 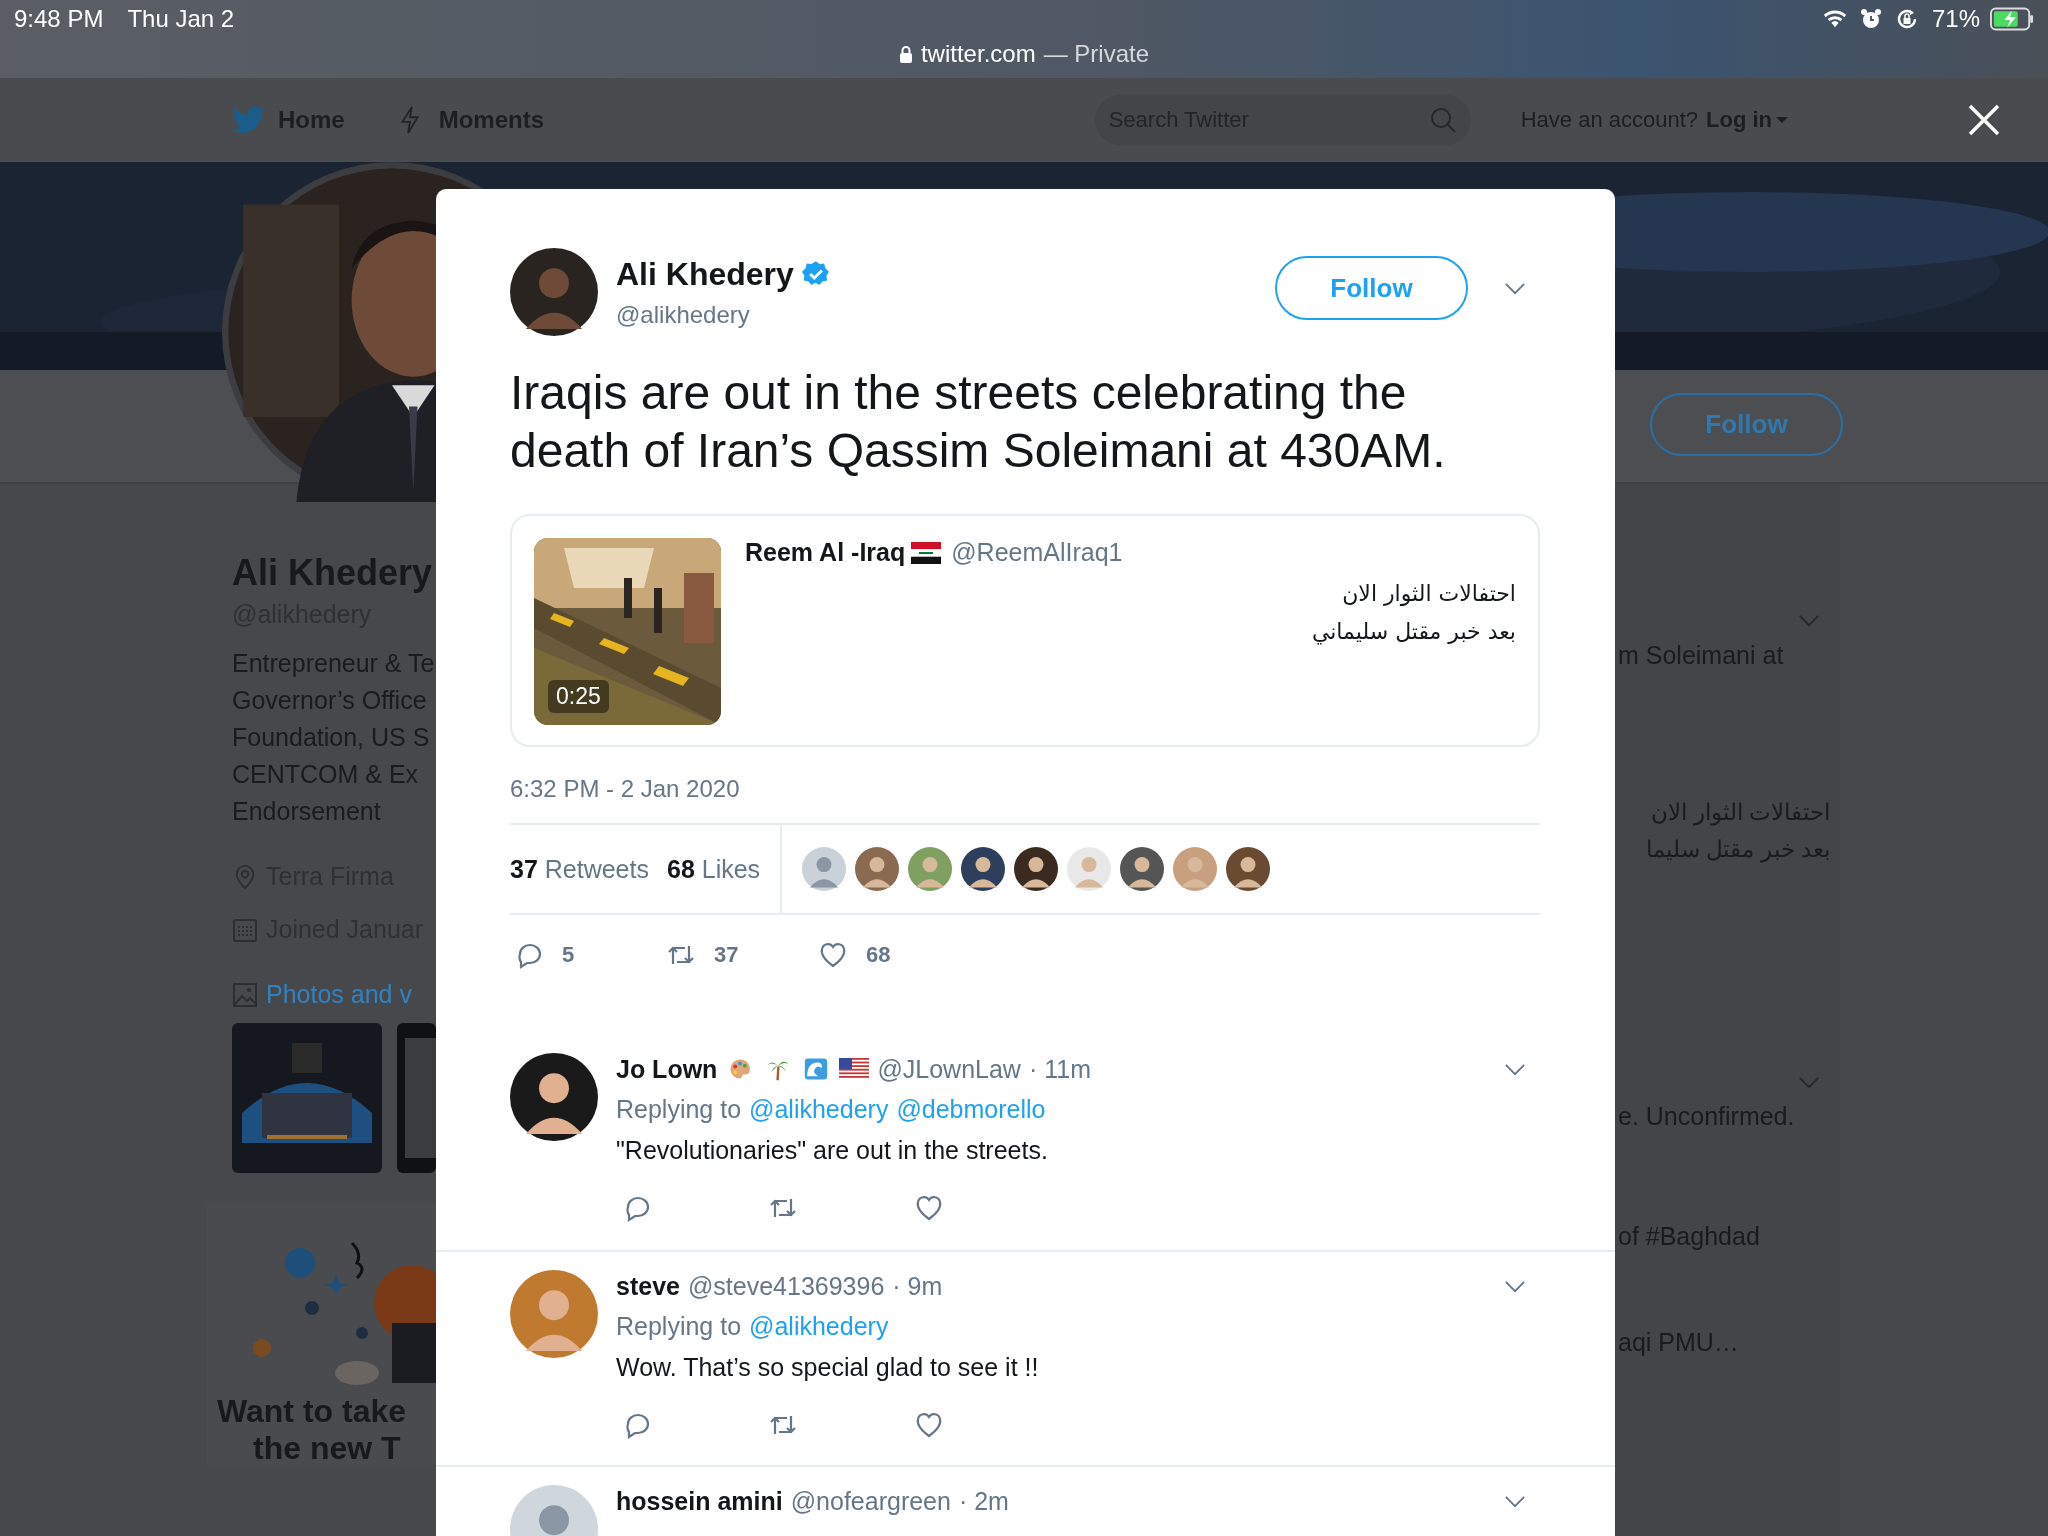 I want to click on lock-icon, so click(x=905, y=54).